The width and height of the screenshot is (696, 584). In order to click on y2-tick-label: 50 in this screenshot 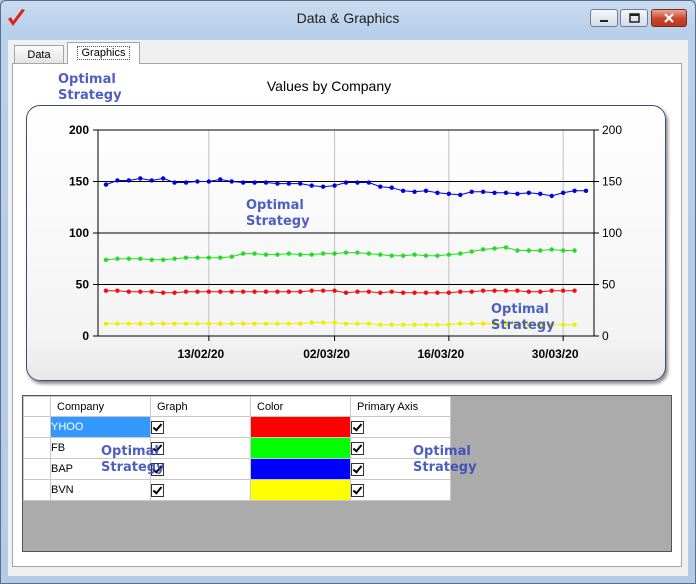, I will do `click(609, 285)`.